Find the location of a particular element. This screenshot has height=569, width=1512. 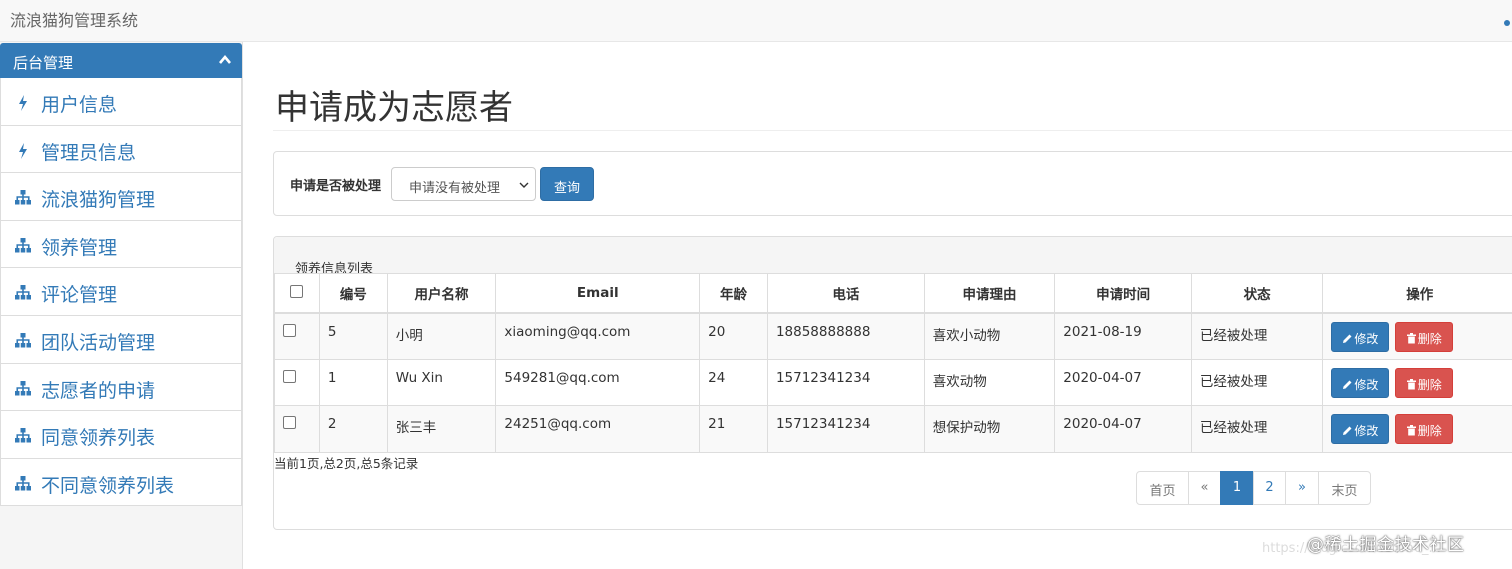

column-header: 状态 is located at coordinates (1257, 293).